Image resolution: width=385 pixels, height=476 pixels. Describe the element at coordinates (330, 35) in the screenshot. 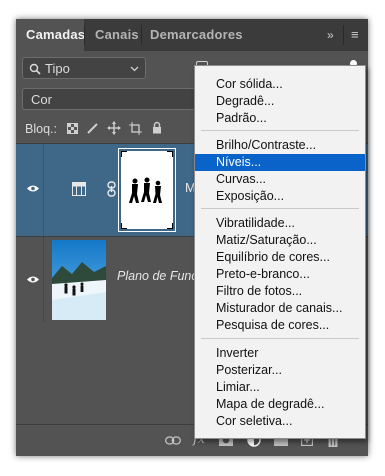

I see `collapse-panels-icon: »` at that location.